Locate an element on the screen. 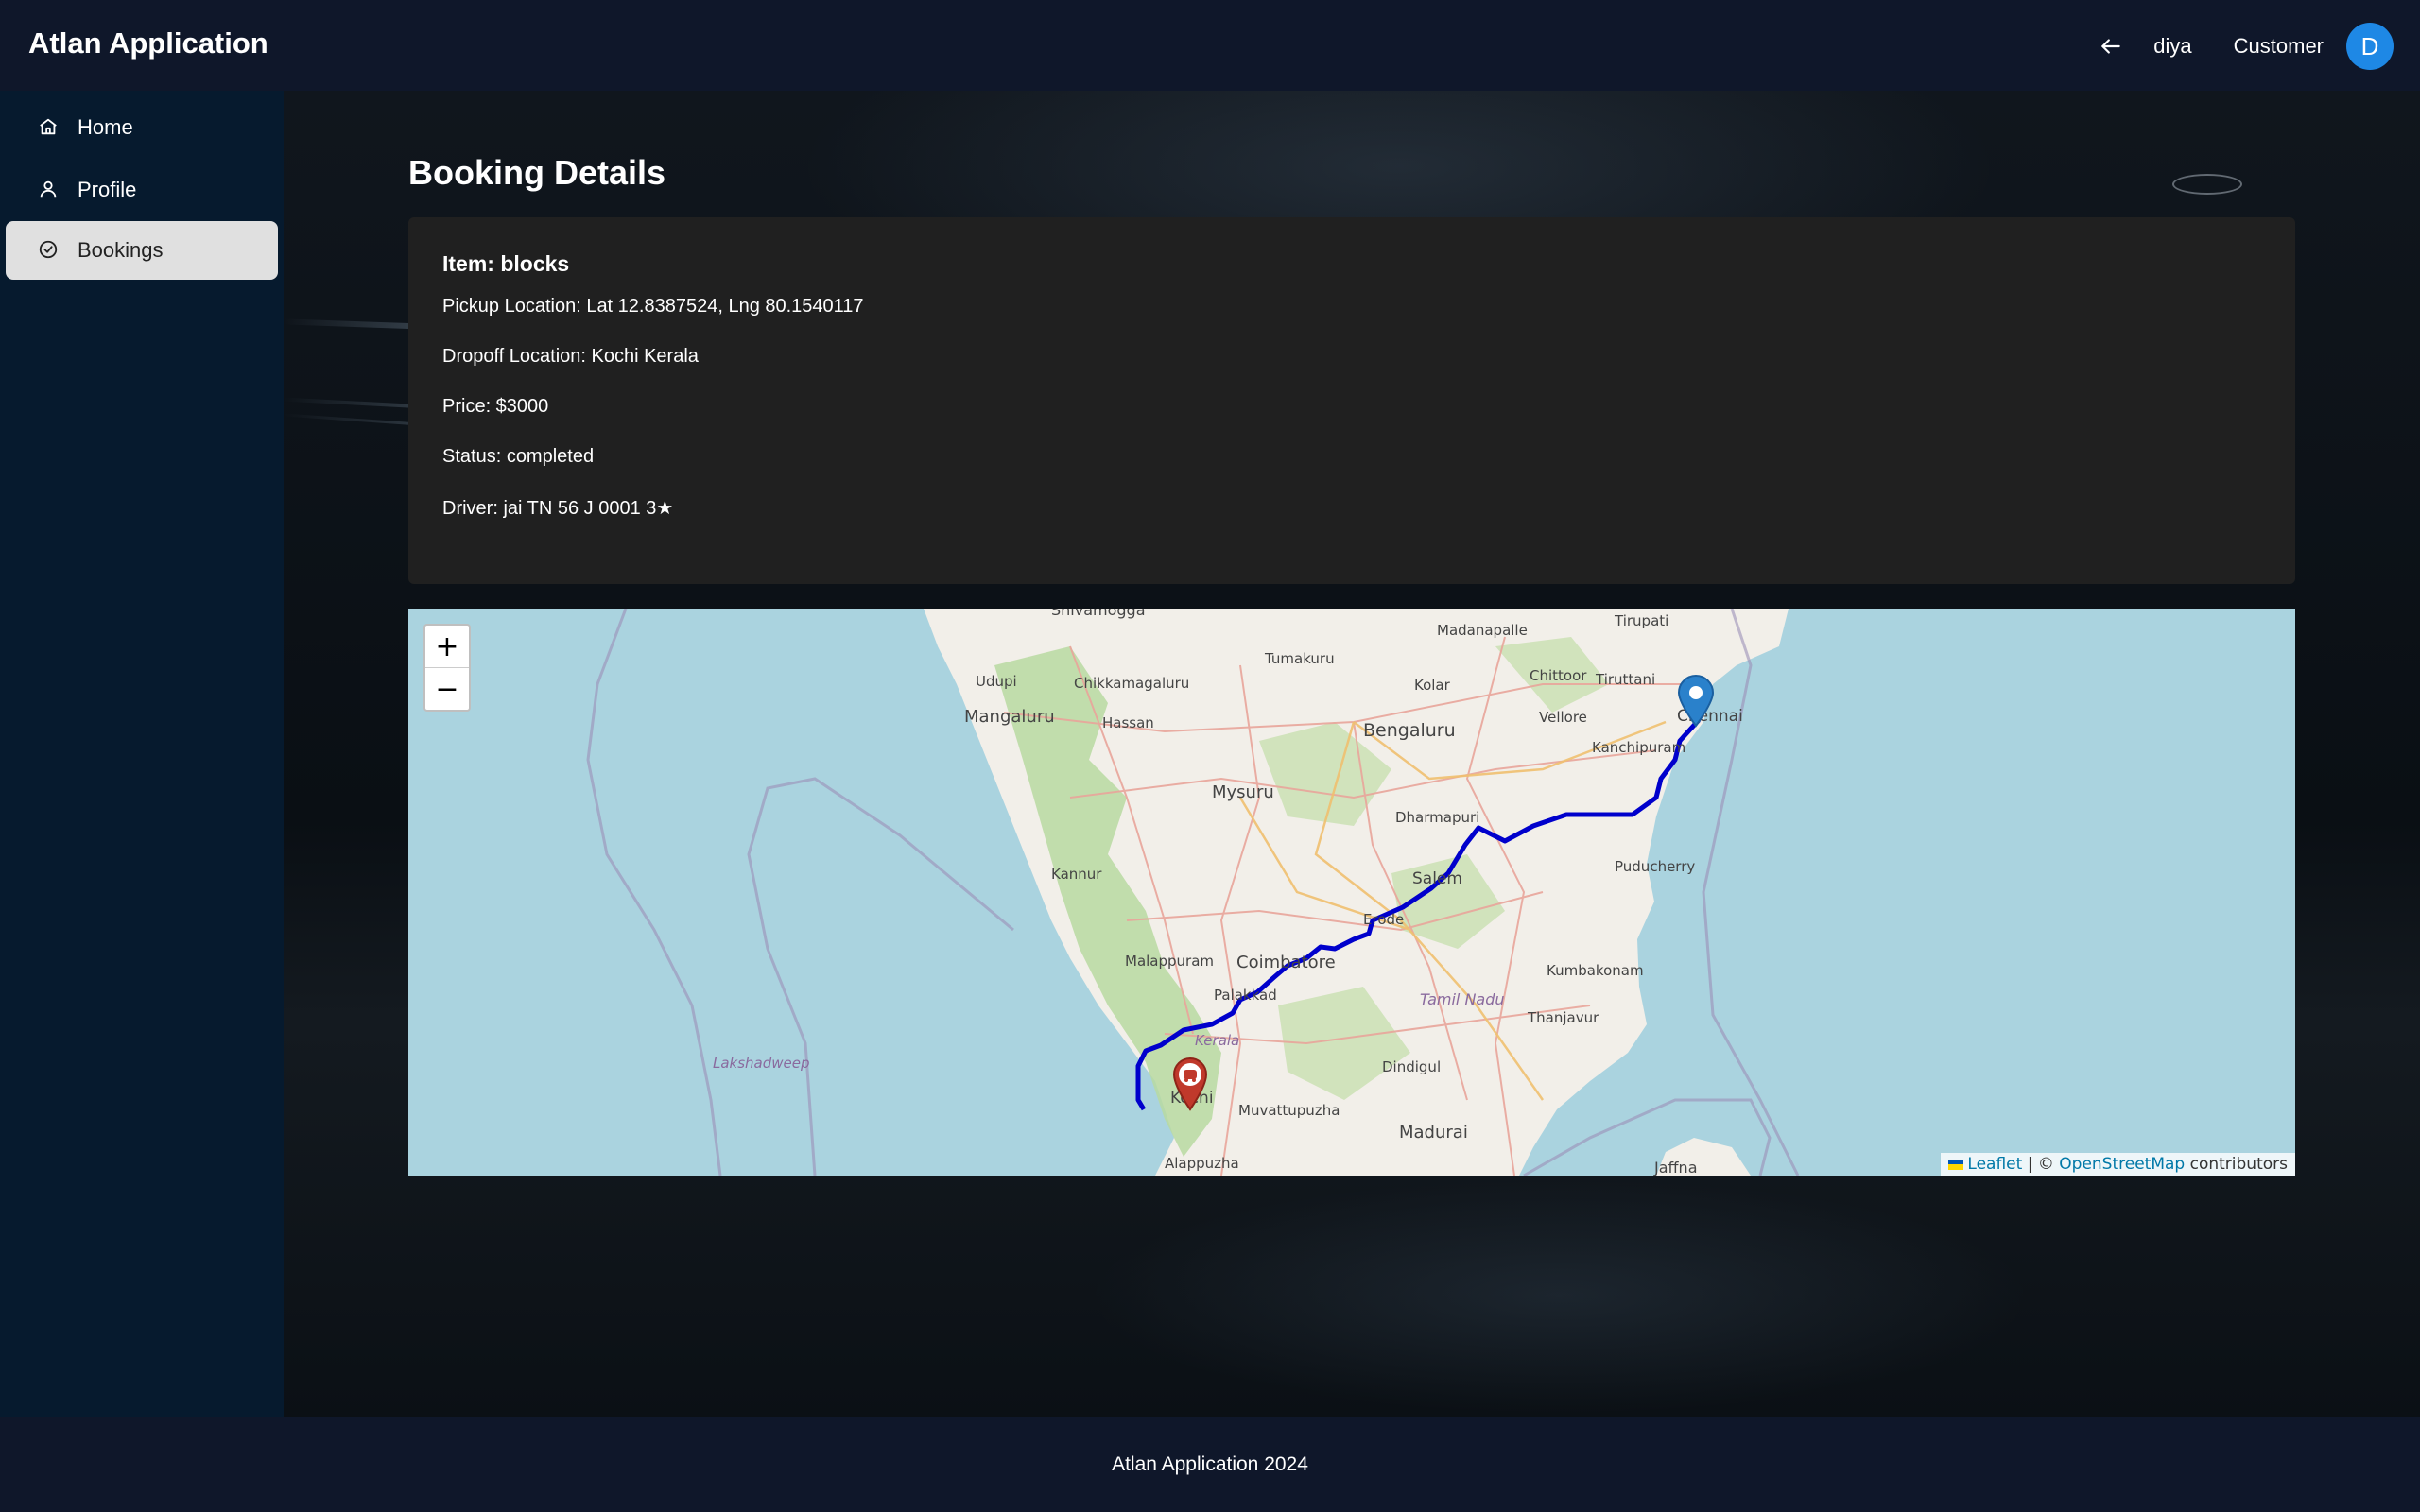 The image size is (2420, 1512). map-label: Lakshadweep is located at coordinates (761, 1063).